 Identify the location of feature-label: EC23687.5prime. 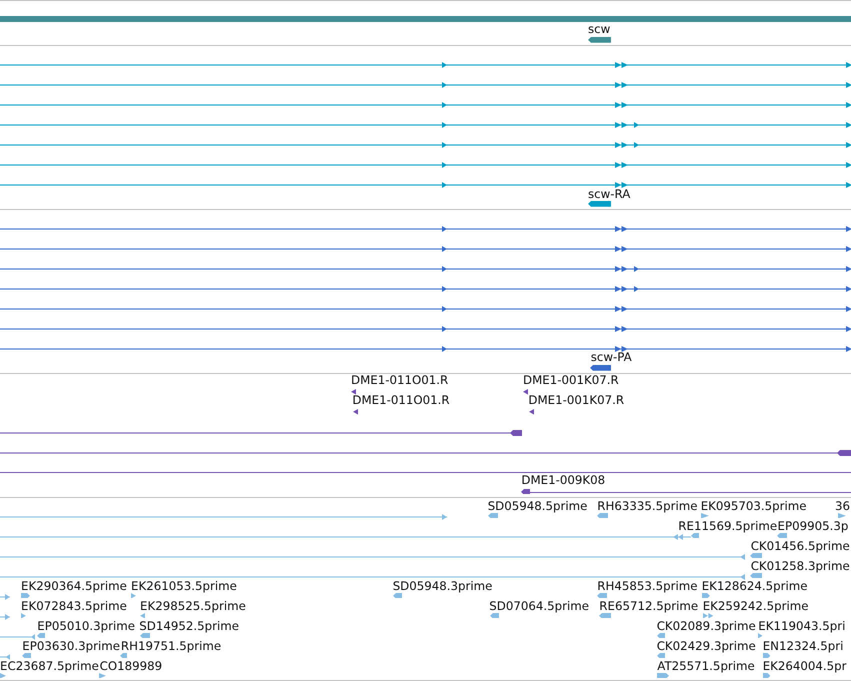
(49, 666).